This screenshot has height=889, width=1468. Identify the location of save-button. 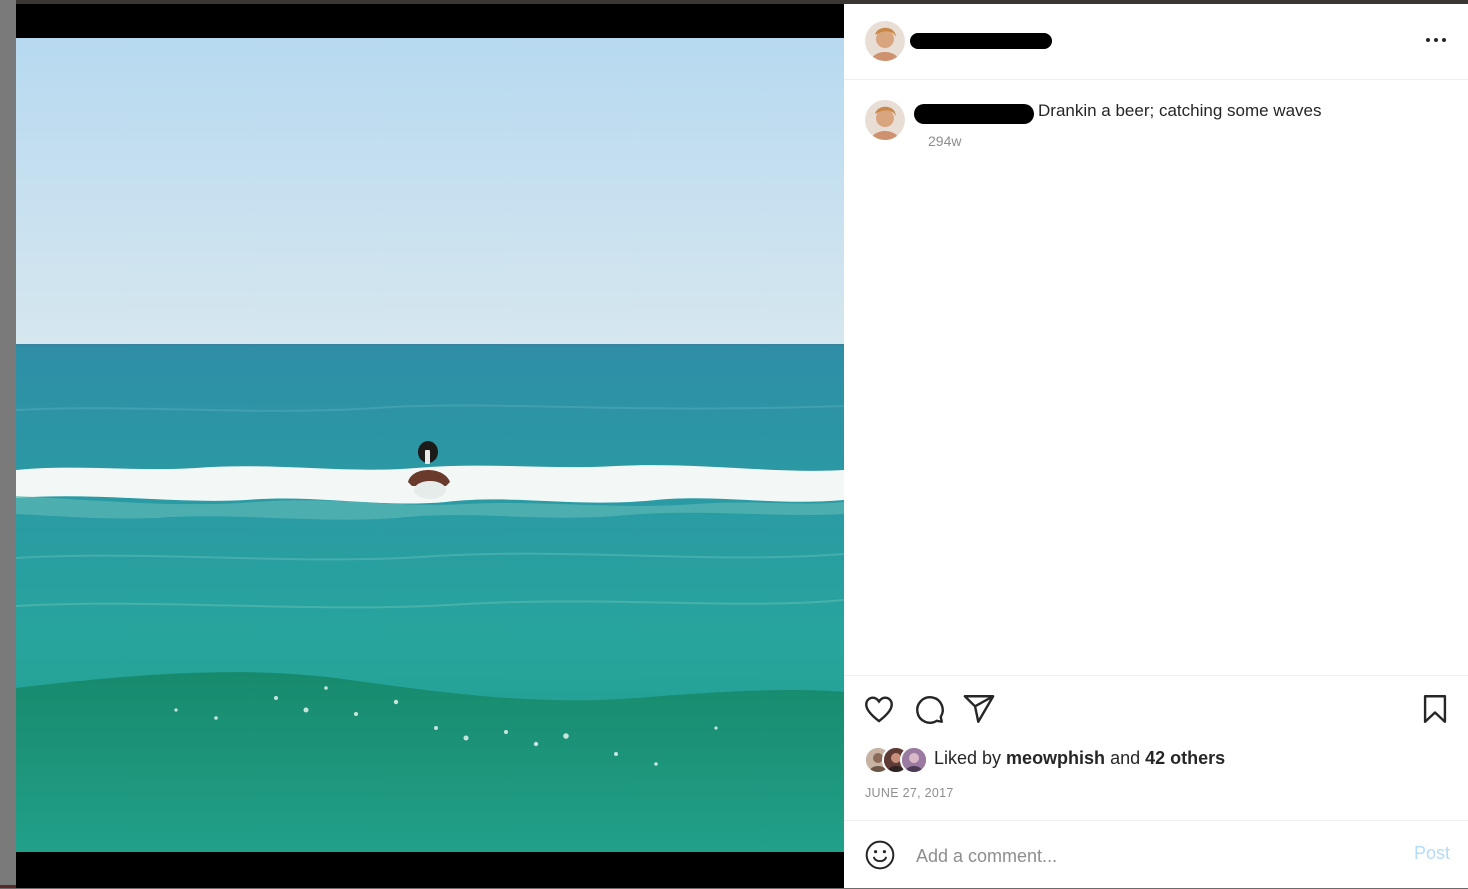
(1435, 709).